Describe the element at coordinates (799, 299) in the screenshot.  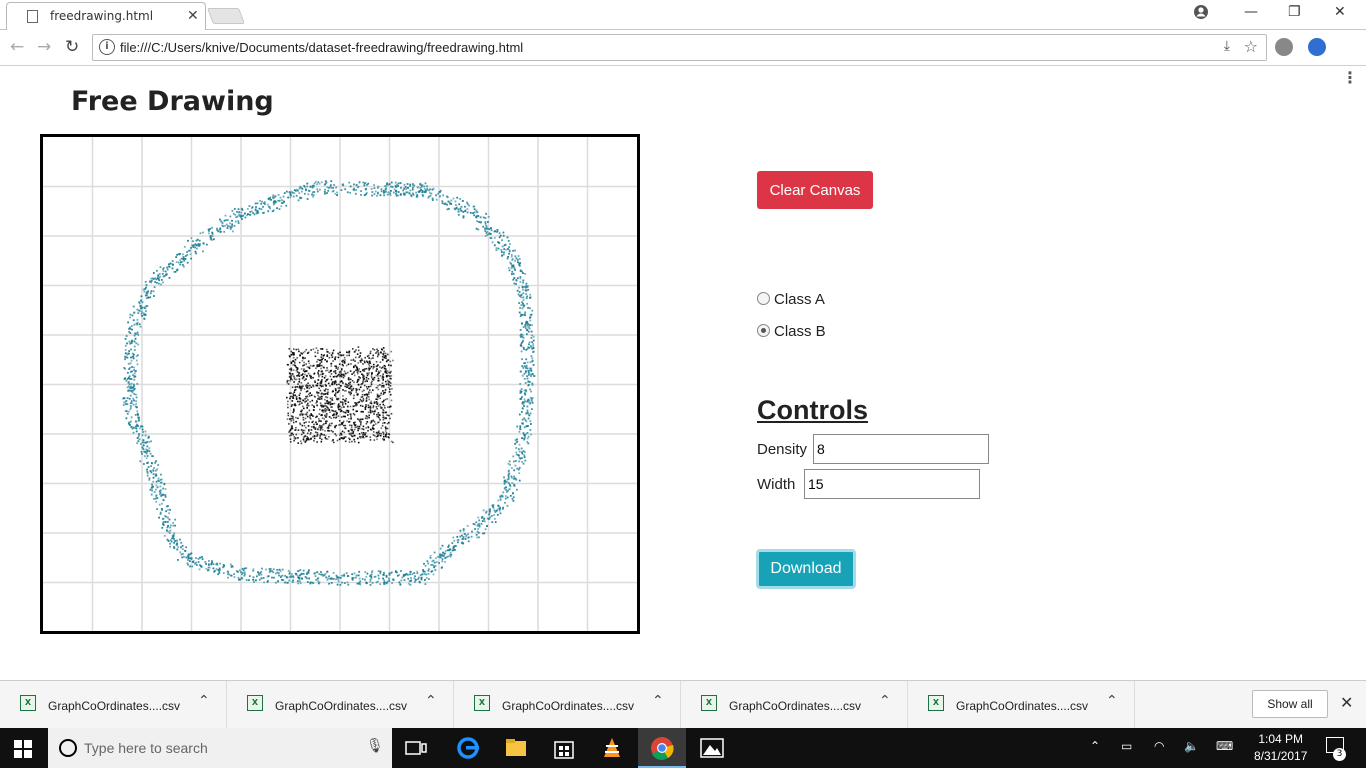
I see `class-a-label: Class A` at that location.